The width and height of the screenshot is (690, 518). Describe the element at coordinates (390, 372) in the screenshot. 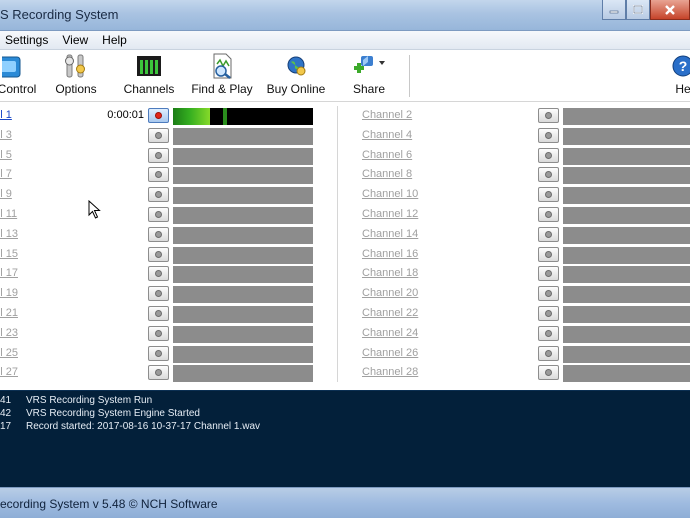

I see `channel-name-link: Channel 28` at that location.